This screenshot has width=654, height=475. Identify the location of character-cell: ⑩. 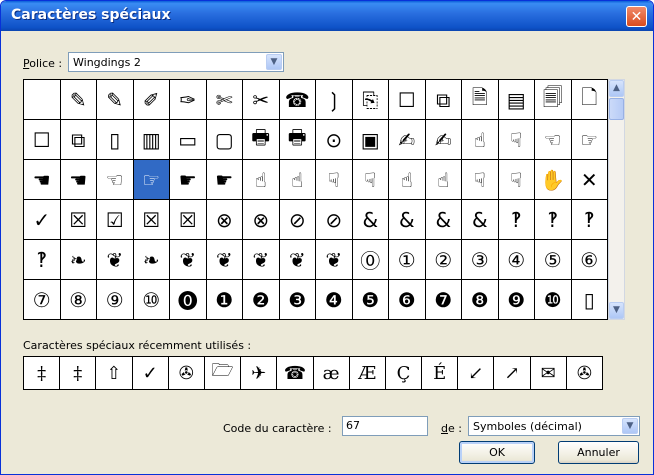
(151, 300).